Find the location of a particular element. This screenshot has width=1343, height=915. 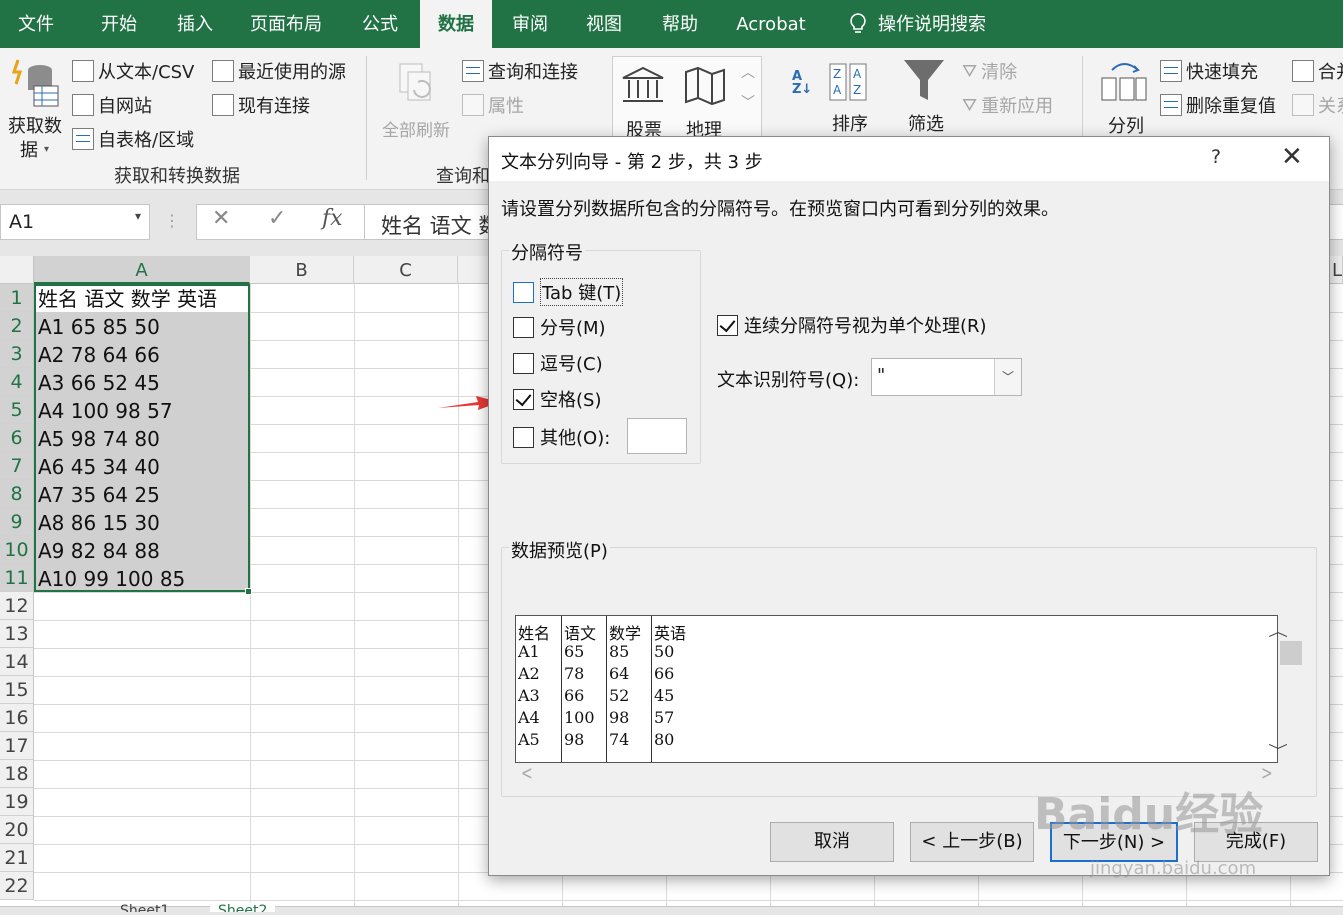

insert-function-icon: fx is located at coordinates (332, 218).